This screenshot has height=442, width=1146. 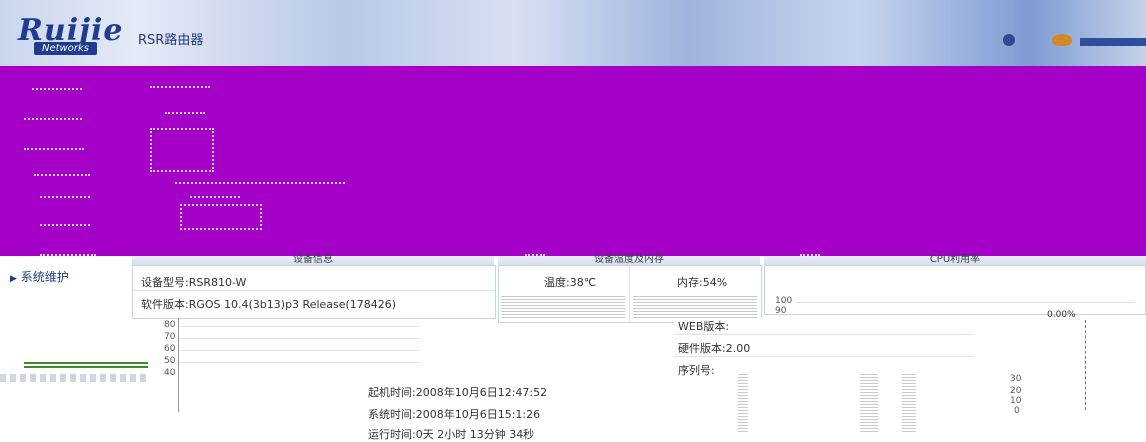 I want to click on y-axis, so click(x=178, y=365).